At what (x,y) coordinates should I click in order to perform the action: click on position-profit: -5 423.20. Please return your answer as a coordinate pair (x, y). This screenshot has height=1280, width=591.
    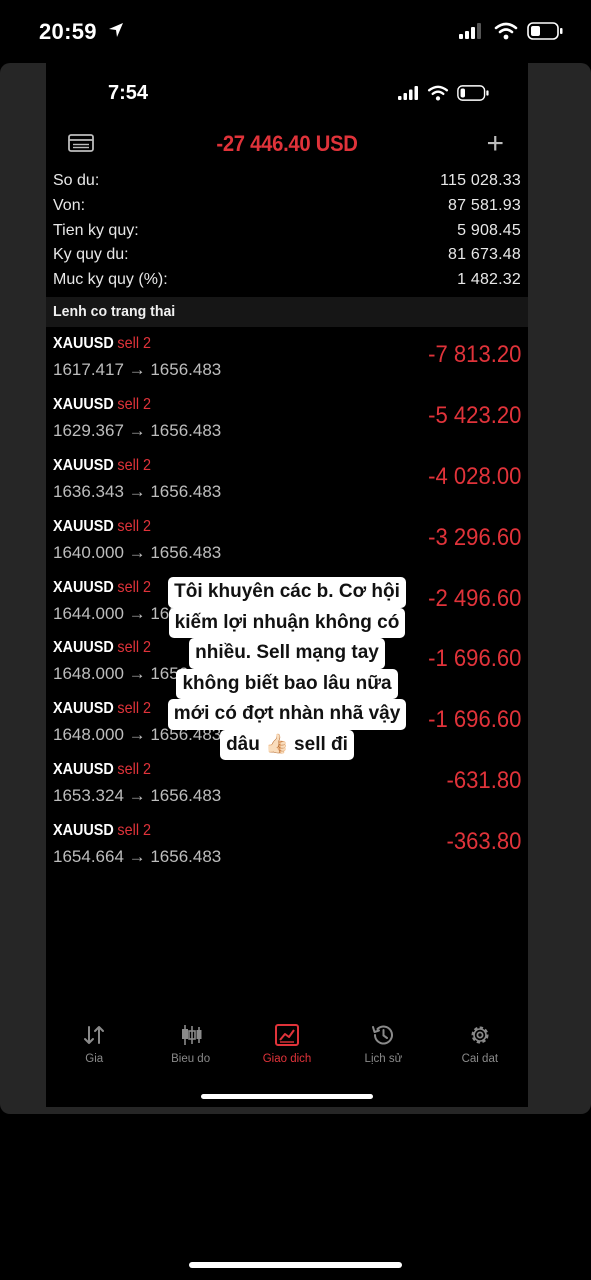
    Looking at the image, I should click on (474, 415).